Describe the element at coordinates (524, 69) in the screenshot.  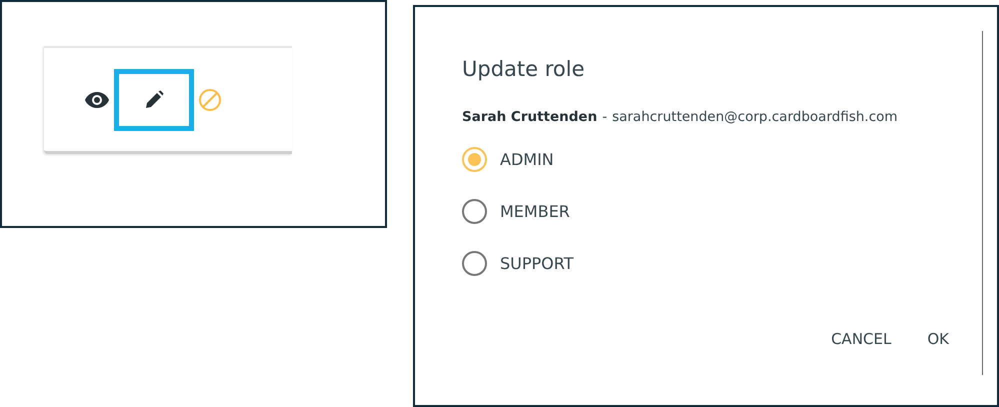
I see `dialog-title: Update role` at that location.